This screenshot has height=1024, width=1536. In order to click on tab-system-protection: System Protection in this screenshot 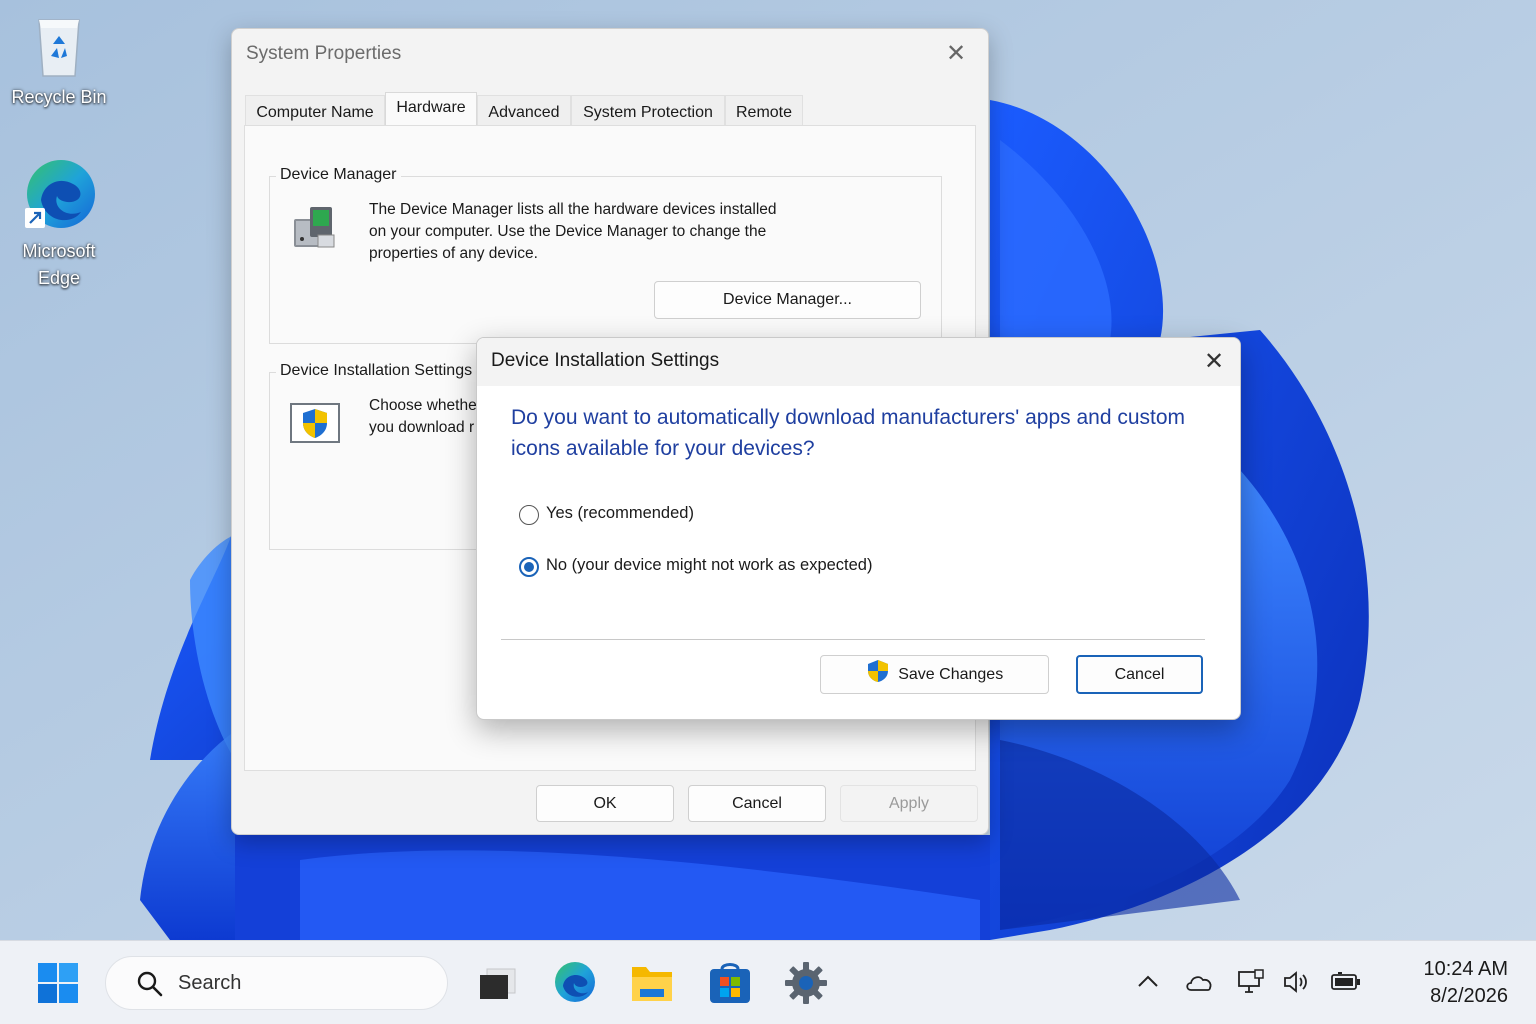, I will do `click(648, 111)`.